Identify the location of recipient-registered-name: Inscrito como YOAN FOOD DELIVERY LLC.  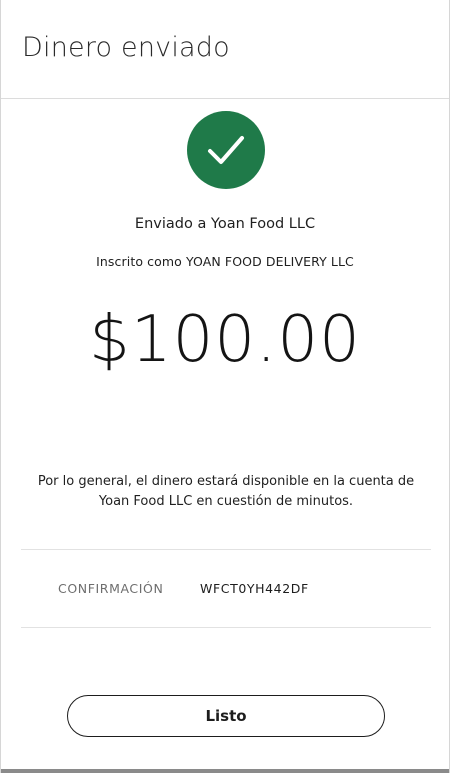
(225, 261).